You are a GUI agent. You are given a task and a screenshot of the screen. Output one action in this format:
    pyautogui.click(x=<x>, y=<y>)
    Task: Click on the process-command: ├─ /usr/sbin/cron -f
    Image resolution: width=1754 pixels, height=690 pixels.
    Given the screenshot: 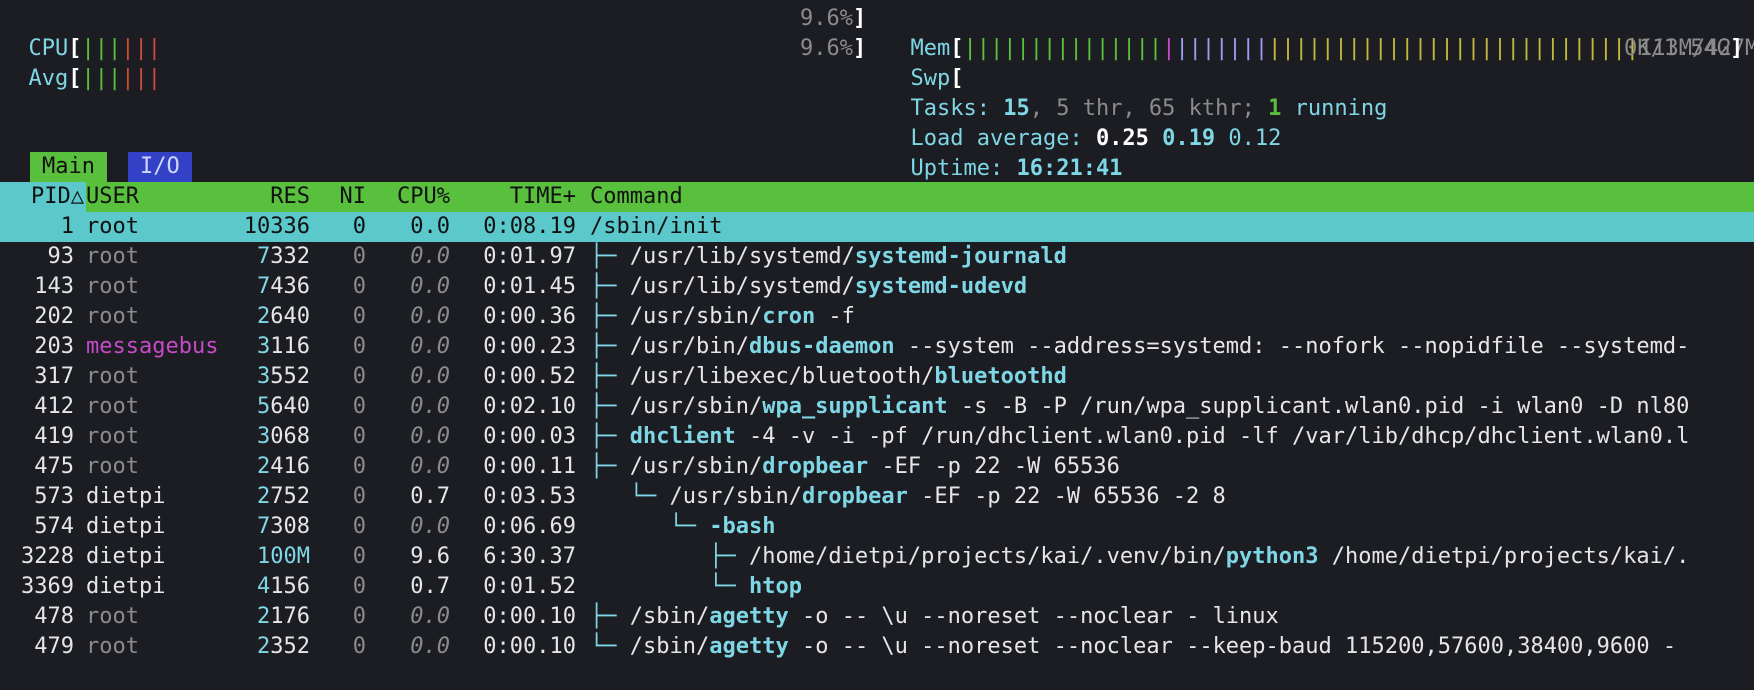 What is the action you would take?
    pyautogui.click(x=722, y=316)
    